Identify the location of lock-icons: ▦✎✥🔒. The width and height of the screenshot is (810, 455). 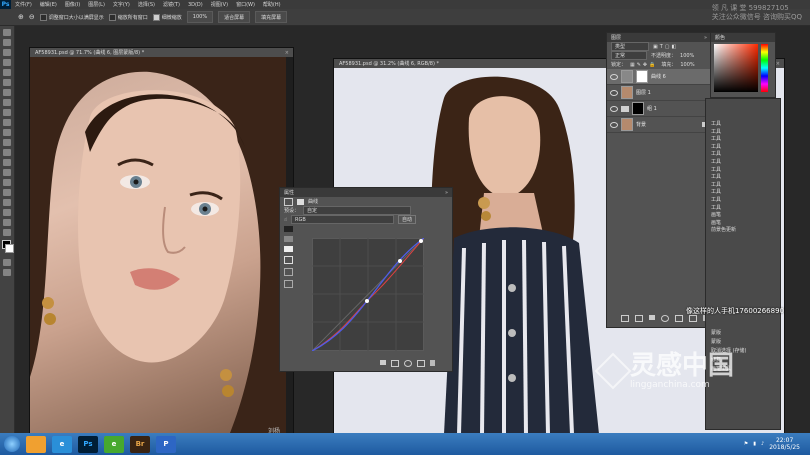
(643, 65).